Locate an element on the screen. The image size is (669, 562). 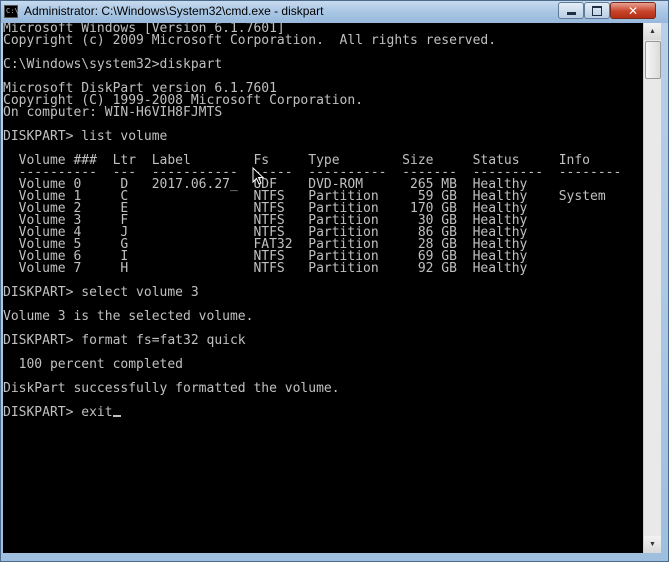
close-button: ✕ is located at coordinates (633, 10).